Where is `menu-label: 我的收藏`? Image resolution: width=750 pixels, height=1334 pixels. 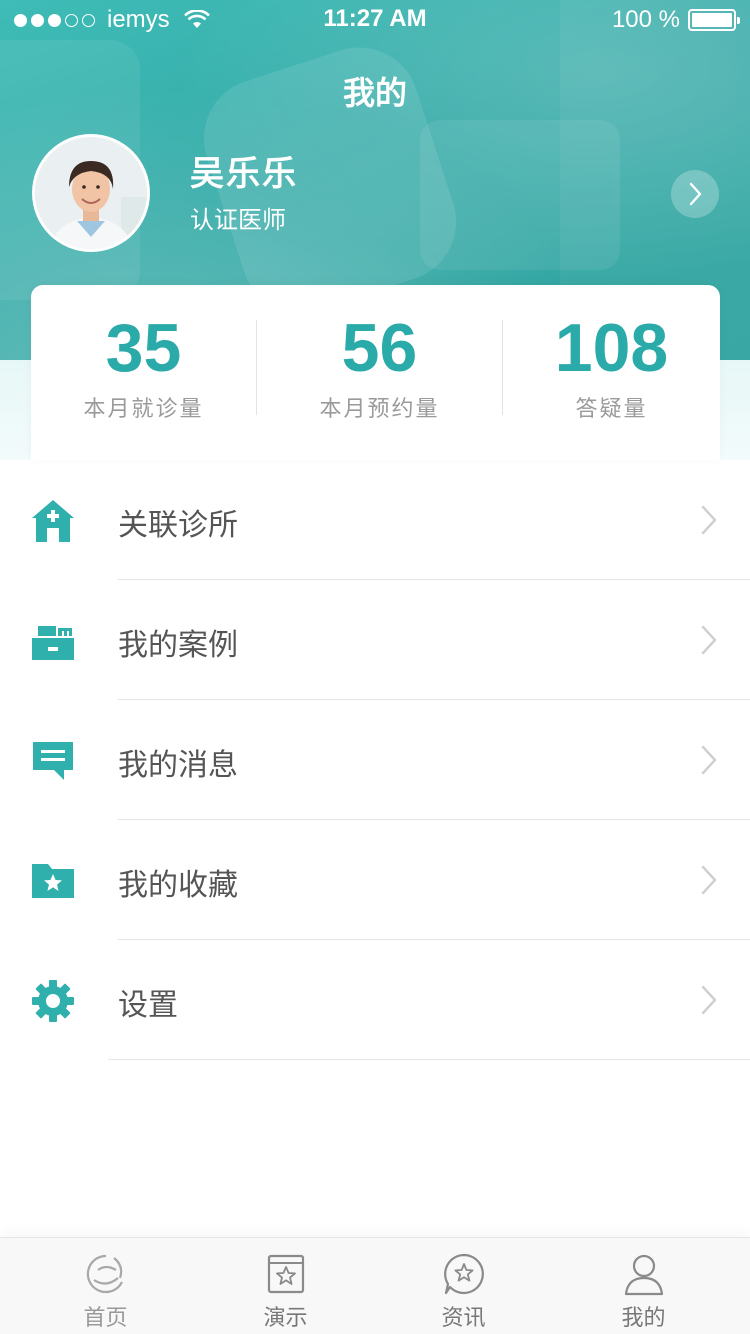 menu-label: 我的收藏 is located at coordinates (178, 885).